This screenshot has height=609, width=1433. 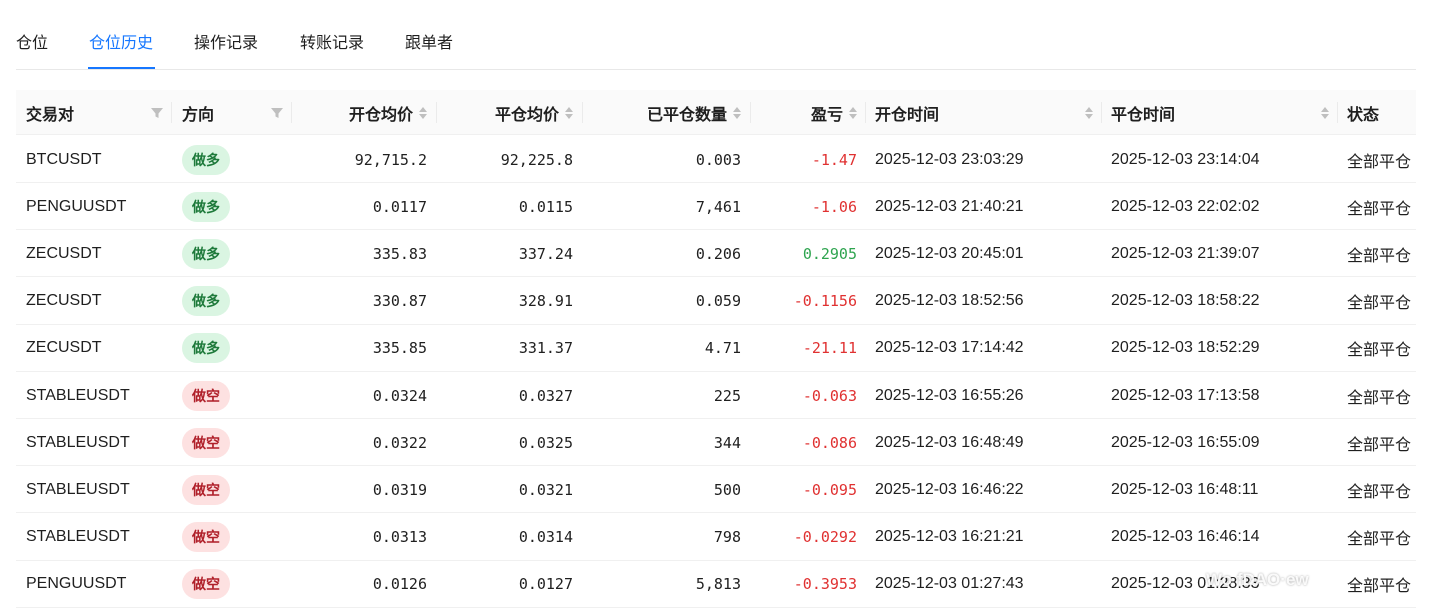 I want to click on column-header-closed-qty: 已平仓数量, so click(x=666, y=112).